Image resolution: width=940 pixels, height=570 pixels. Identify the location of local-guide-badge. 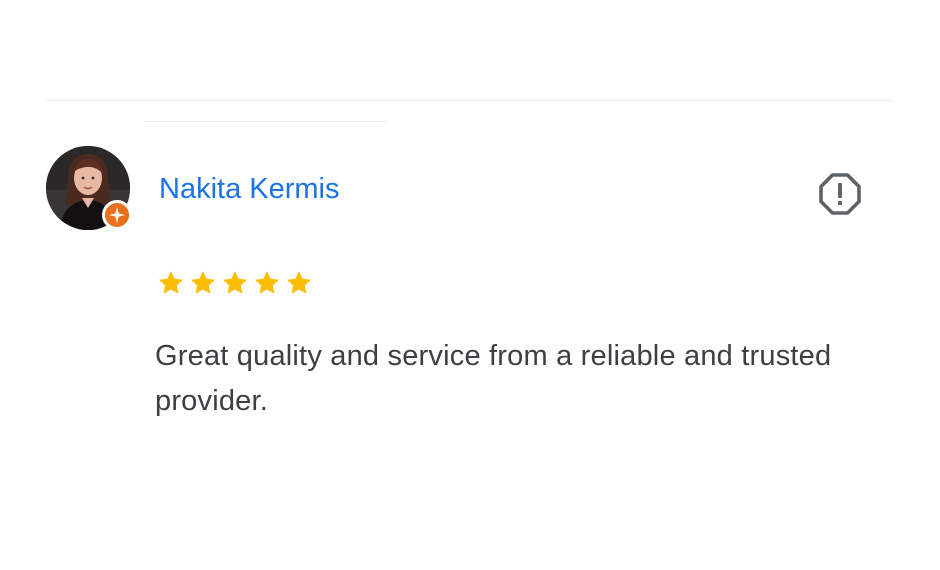
(117, 215).